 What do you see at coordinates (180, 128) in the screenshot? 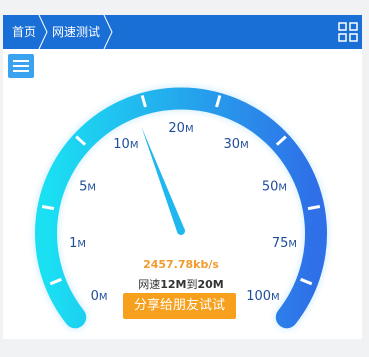
I see `gauge-scale-label: 20M` at bounding box center [180, 128].